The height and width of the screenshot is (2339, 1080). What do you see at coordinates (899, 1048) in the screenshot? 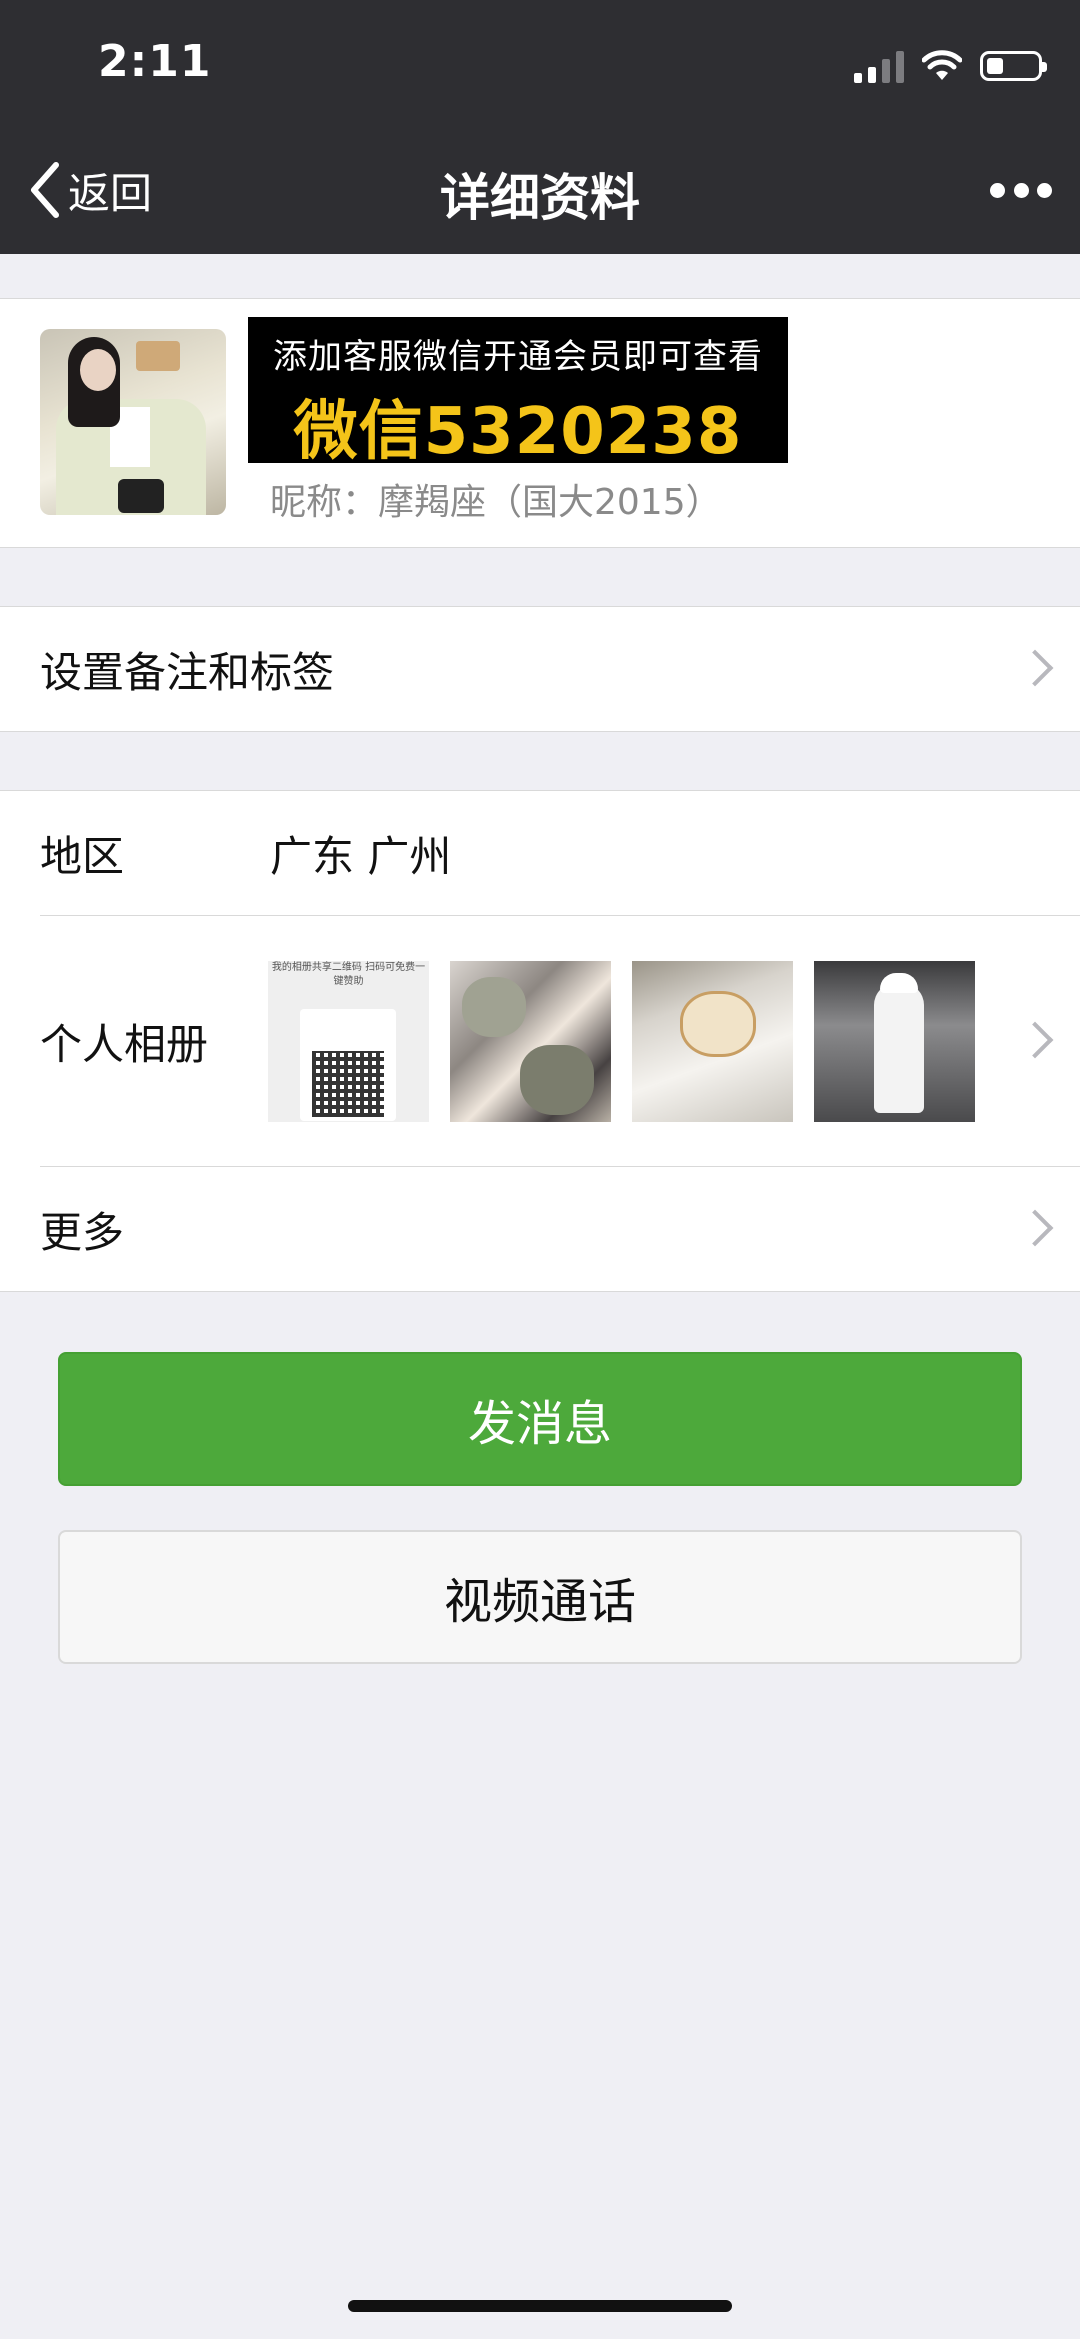
I see `photo-figure` at bounding box center [899, 1048].